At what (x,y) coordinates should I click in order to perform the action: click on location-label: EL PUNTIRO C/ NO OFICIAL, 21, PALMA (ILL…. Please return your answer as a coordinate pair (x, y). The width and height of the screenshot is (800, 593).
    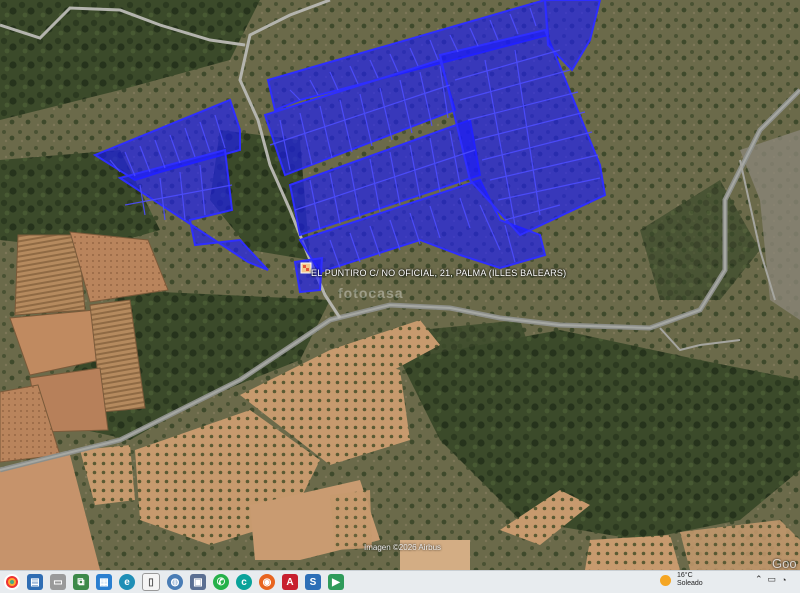
    Looking at the image, I should click on (439, 273).